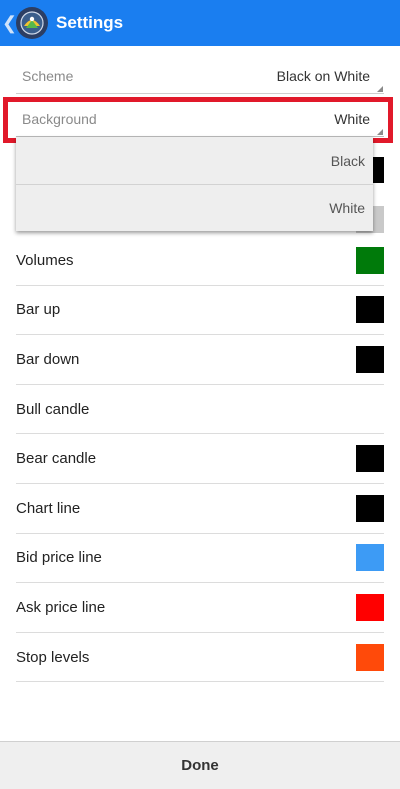  Describe the element at coordinates (61, 607) in the screenshot. I see `list-item-label: Ask price line` at that location.